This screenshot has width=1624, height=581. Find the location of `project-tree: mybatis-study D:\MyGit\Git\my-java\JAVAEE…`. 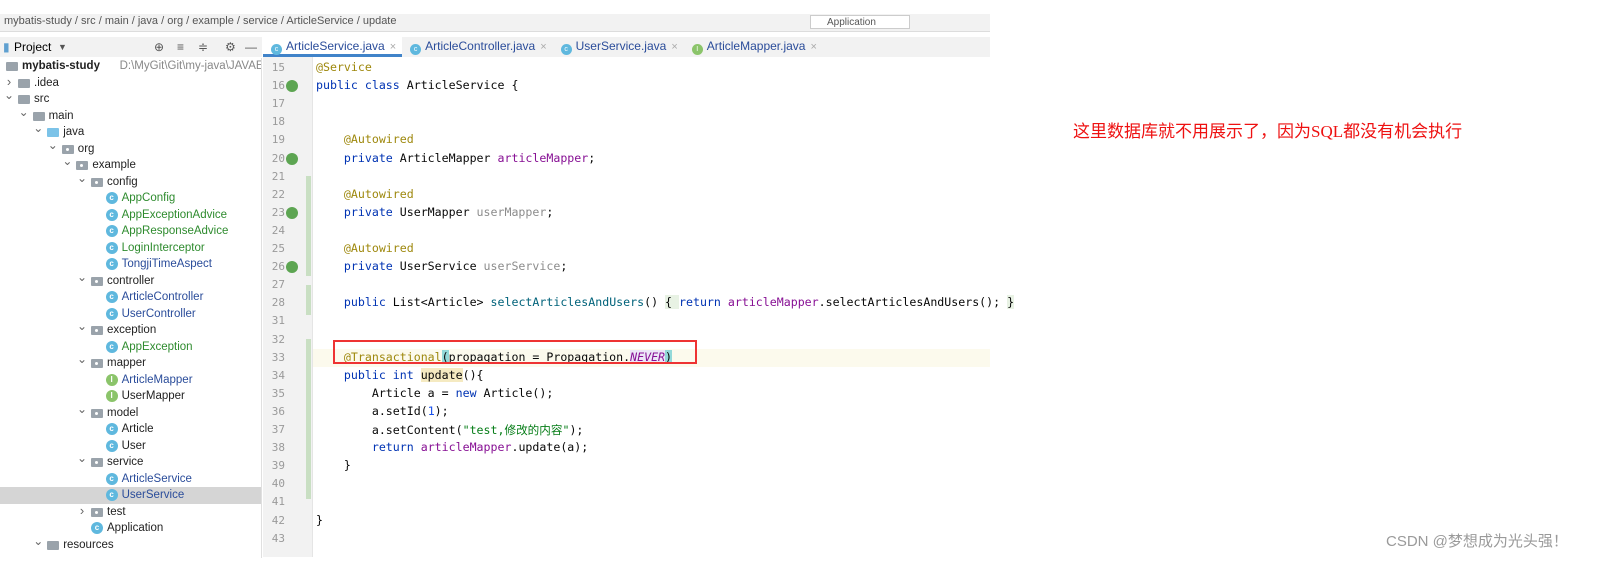

project-tree: mybatis-study D:\MyGit\Git\my-java\JAVAEE… is located at coordinates (131, 308).